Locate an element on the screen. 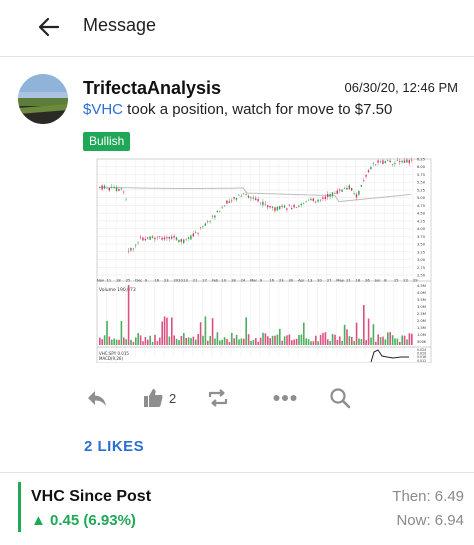 This screenshot has width=474, height=545. action-bar: 2 is located at coordinates (237, 398).